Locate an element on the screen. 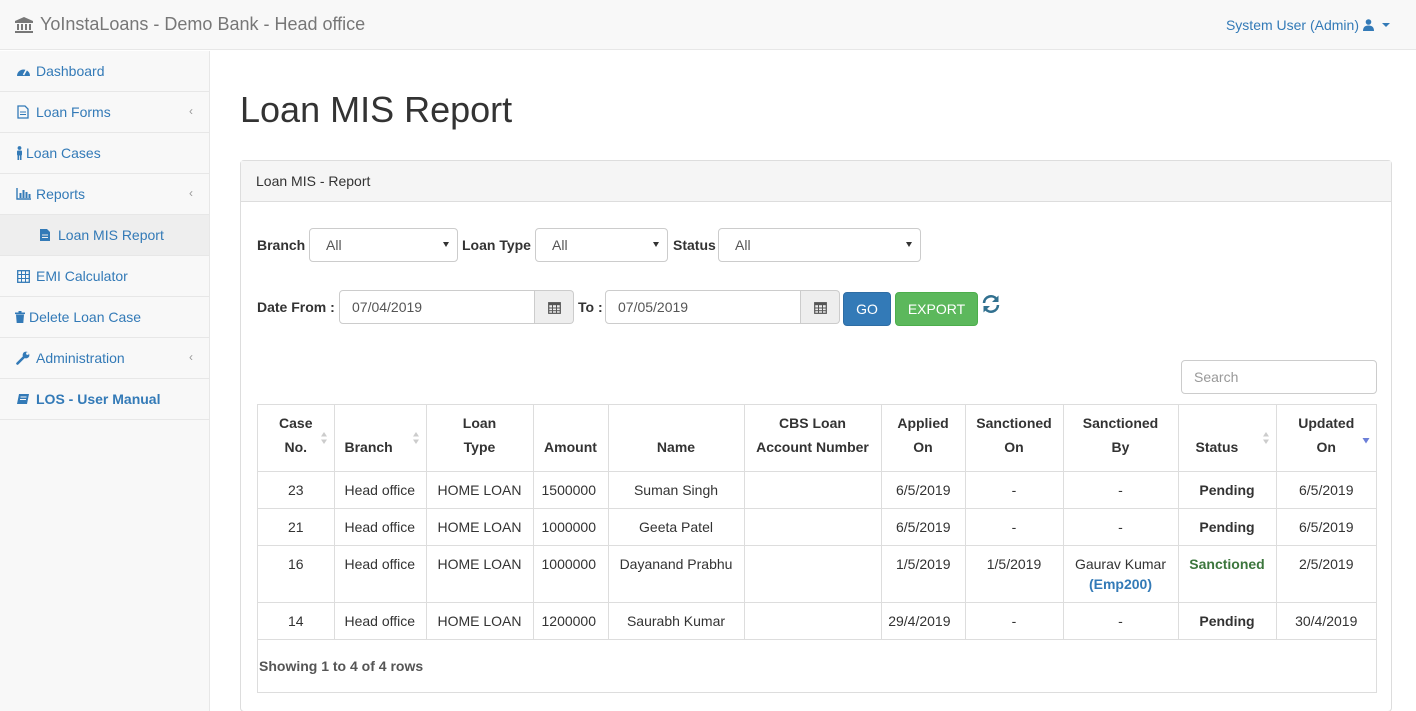 Image resolution: width=1416 pixels, height=711 pixels. dashboard-icon is located at coordinates (23, 71).